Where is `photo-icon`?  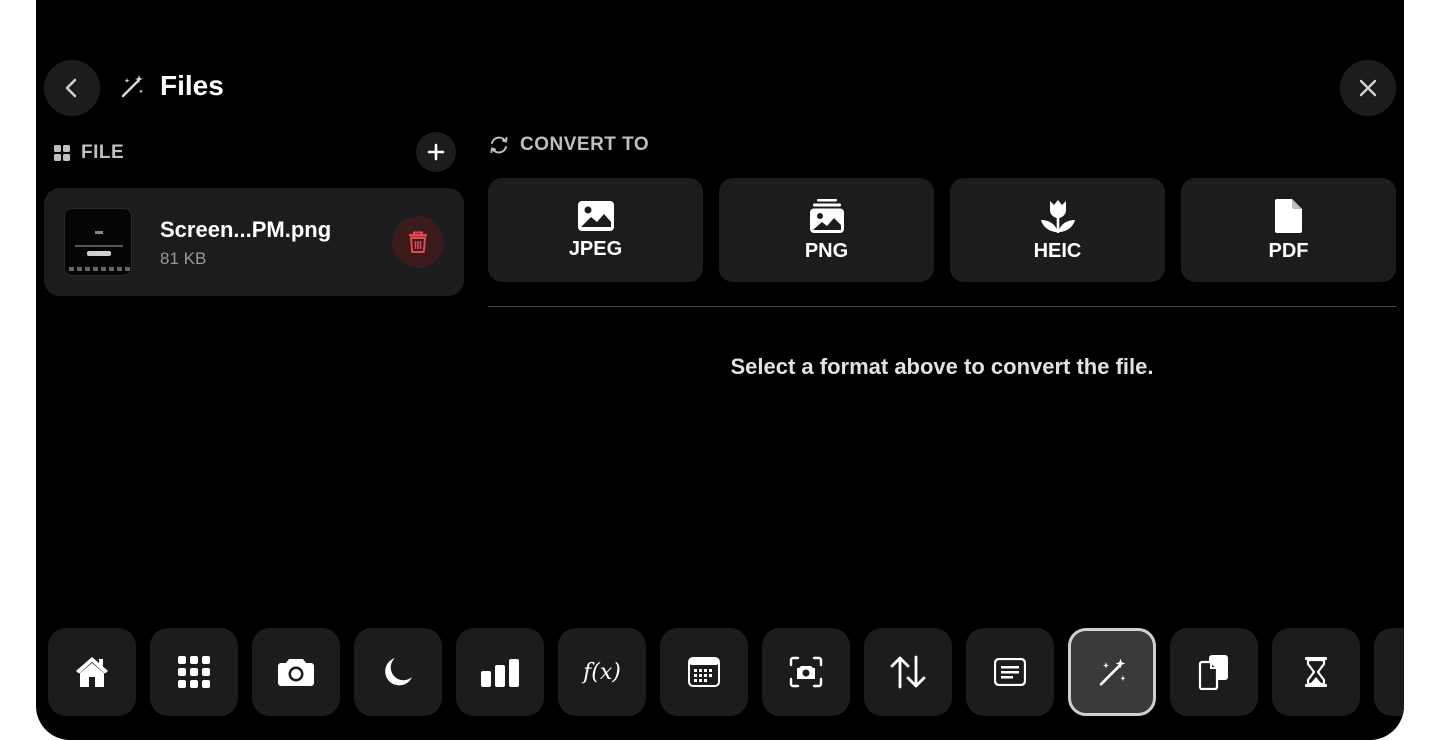 photo-icon is located at coordinates (595, 215).